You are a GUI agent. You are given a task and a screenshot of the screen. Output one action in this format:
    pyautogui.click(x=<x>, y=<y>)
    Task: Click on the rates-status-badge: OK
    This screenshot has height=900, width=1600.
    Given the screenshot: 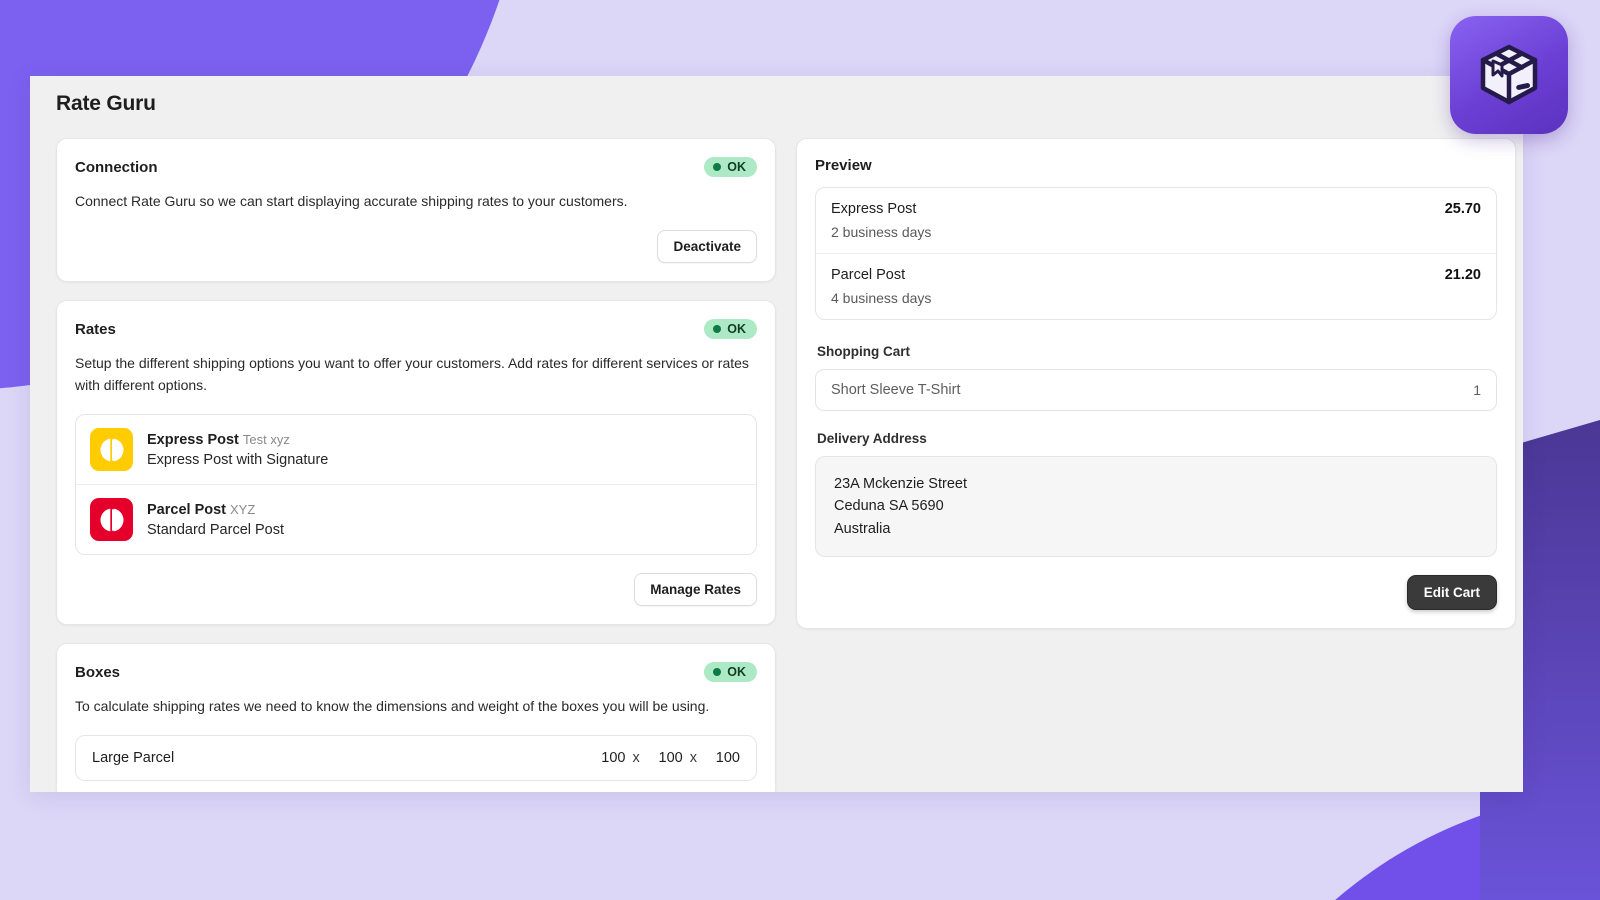 What is the action you would take?
    pyautogui.click(x=730, y=329)
    